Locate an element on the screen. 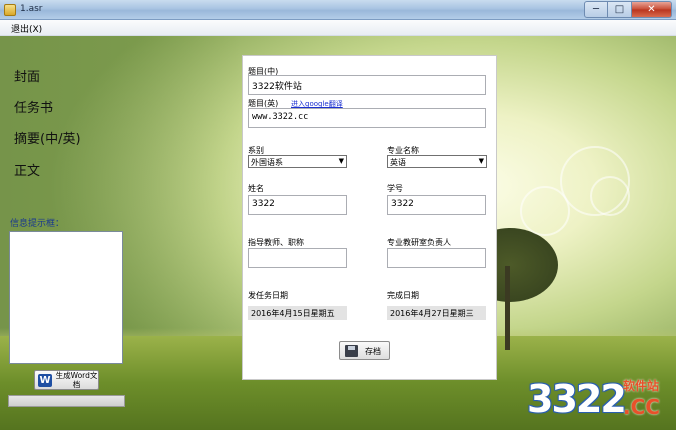 This screenshot has height=430, width=676. watermark-cn: 软件站 is located at coordinates (641, 386).